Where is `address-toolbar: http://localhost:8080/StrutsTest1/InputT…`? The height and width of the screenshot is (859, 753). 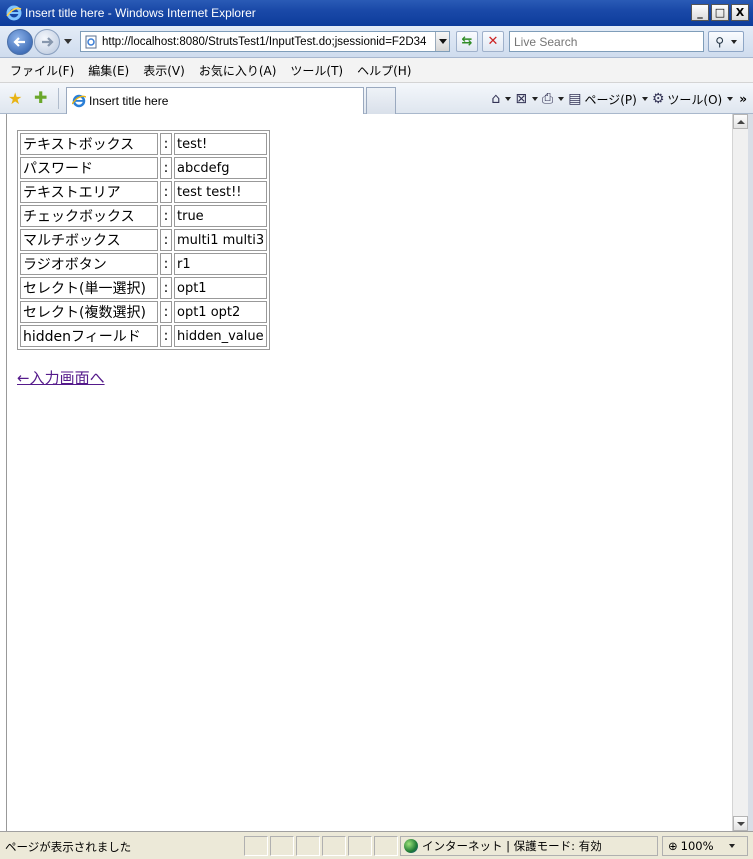 address-toolbar: http://localhost:8080/StrutsTest1/InputT… is located at coordinates (376, 42).